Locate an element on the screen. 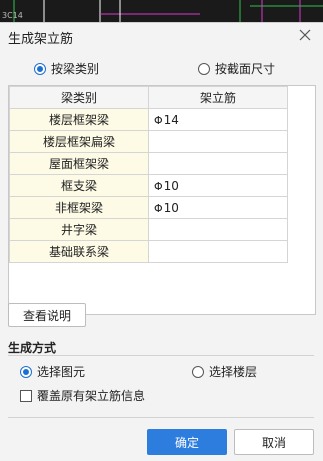  beam-type-cell: 基础联系梁 is located at coordinates (79, 251).